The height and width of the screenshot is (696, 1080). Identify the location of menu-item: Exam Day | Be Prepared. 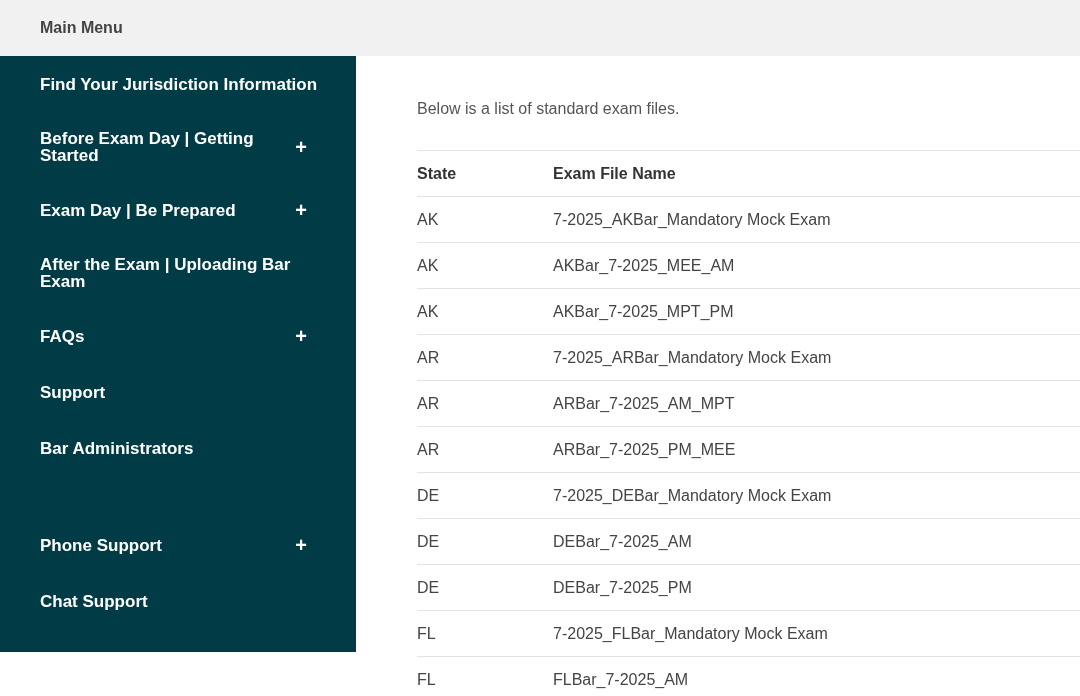
(162, 210).